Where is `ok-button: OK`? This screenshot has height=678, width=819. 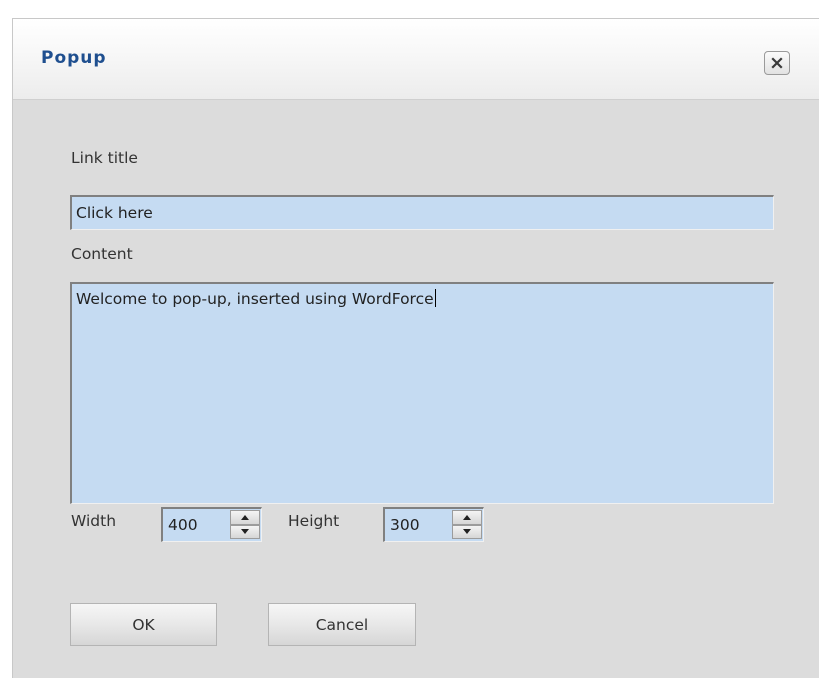 ok-button: OK is located at coordinates (143, 624).